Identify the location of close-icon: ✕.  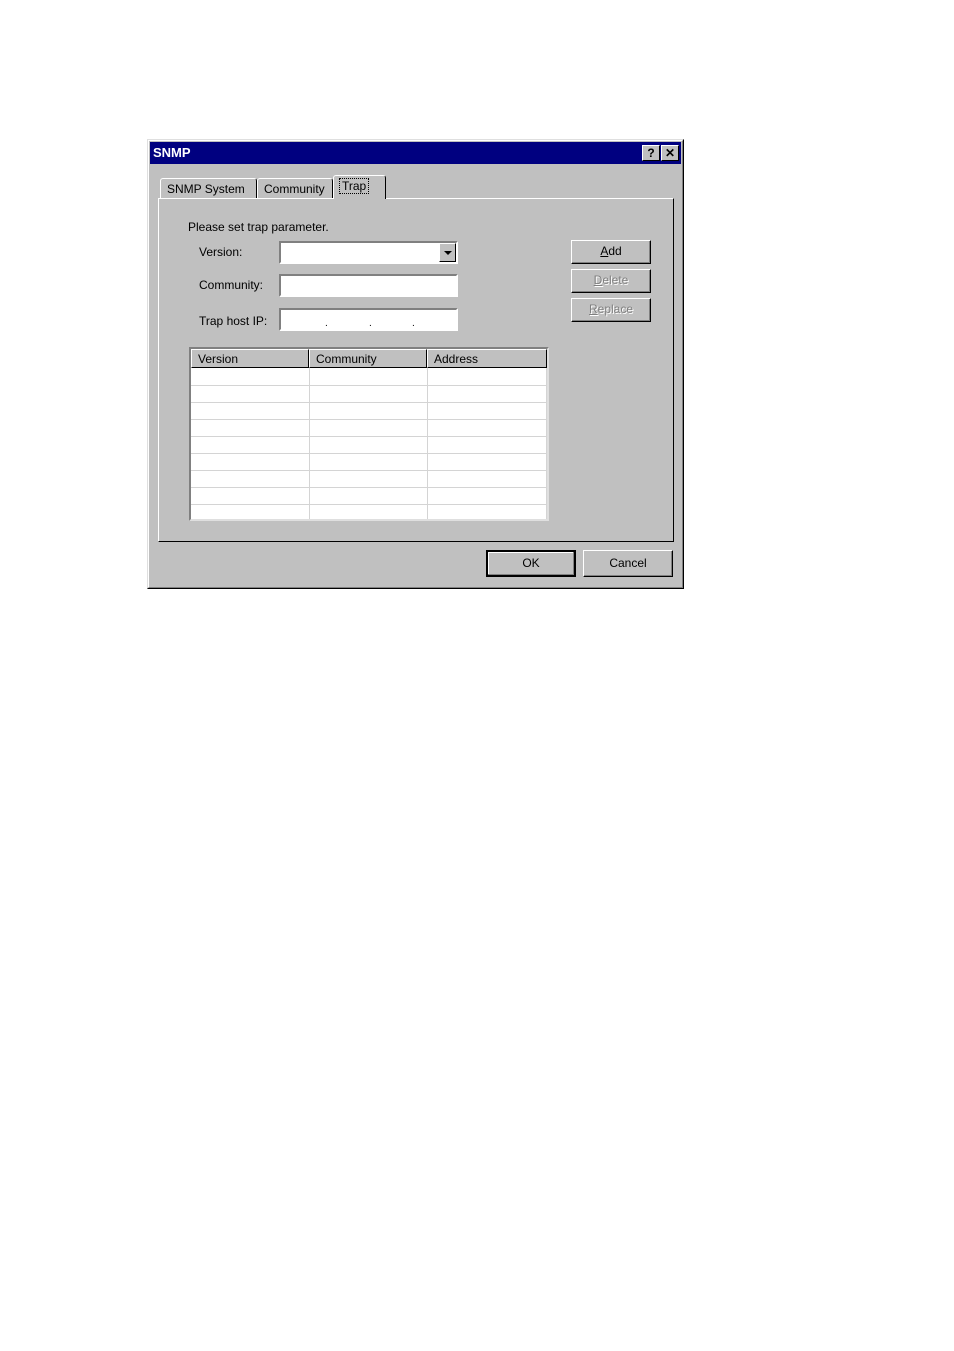
(670, 153).